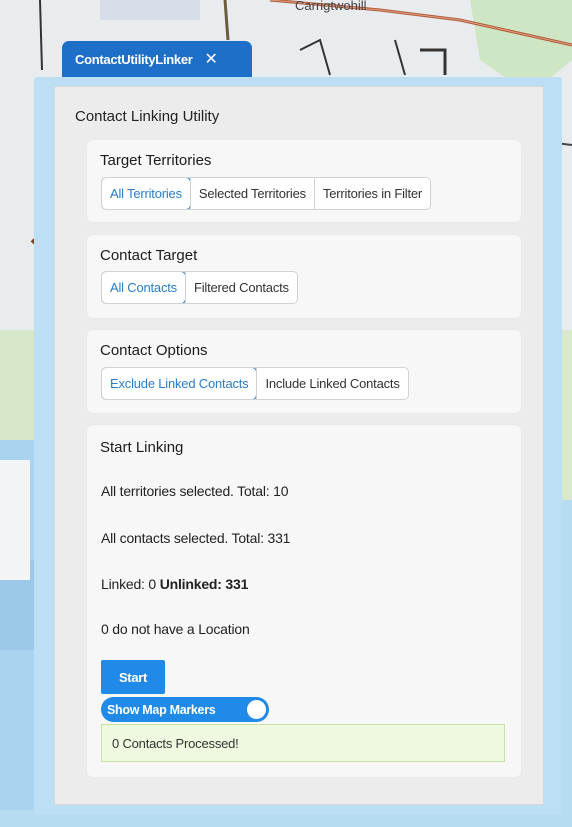 The width and height of the screenshot is (572, 827). What do you see at coordinates (129, 584) in the screenshot?
I see `linked-count: Linked: 0` at bounding box center [129, 584].